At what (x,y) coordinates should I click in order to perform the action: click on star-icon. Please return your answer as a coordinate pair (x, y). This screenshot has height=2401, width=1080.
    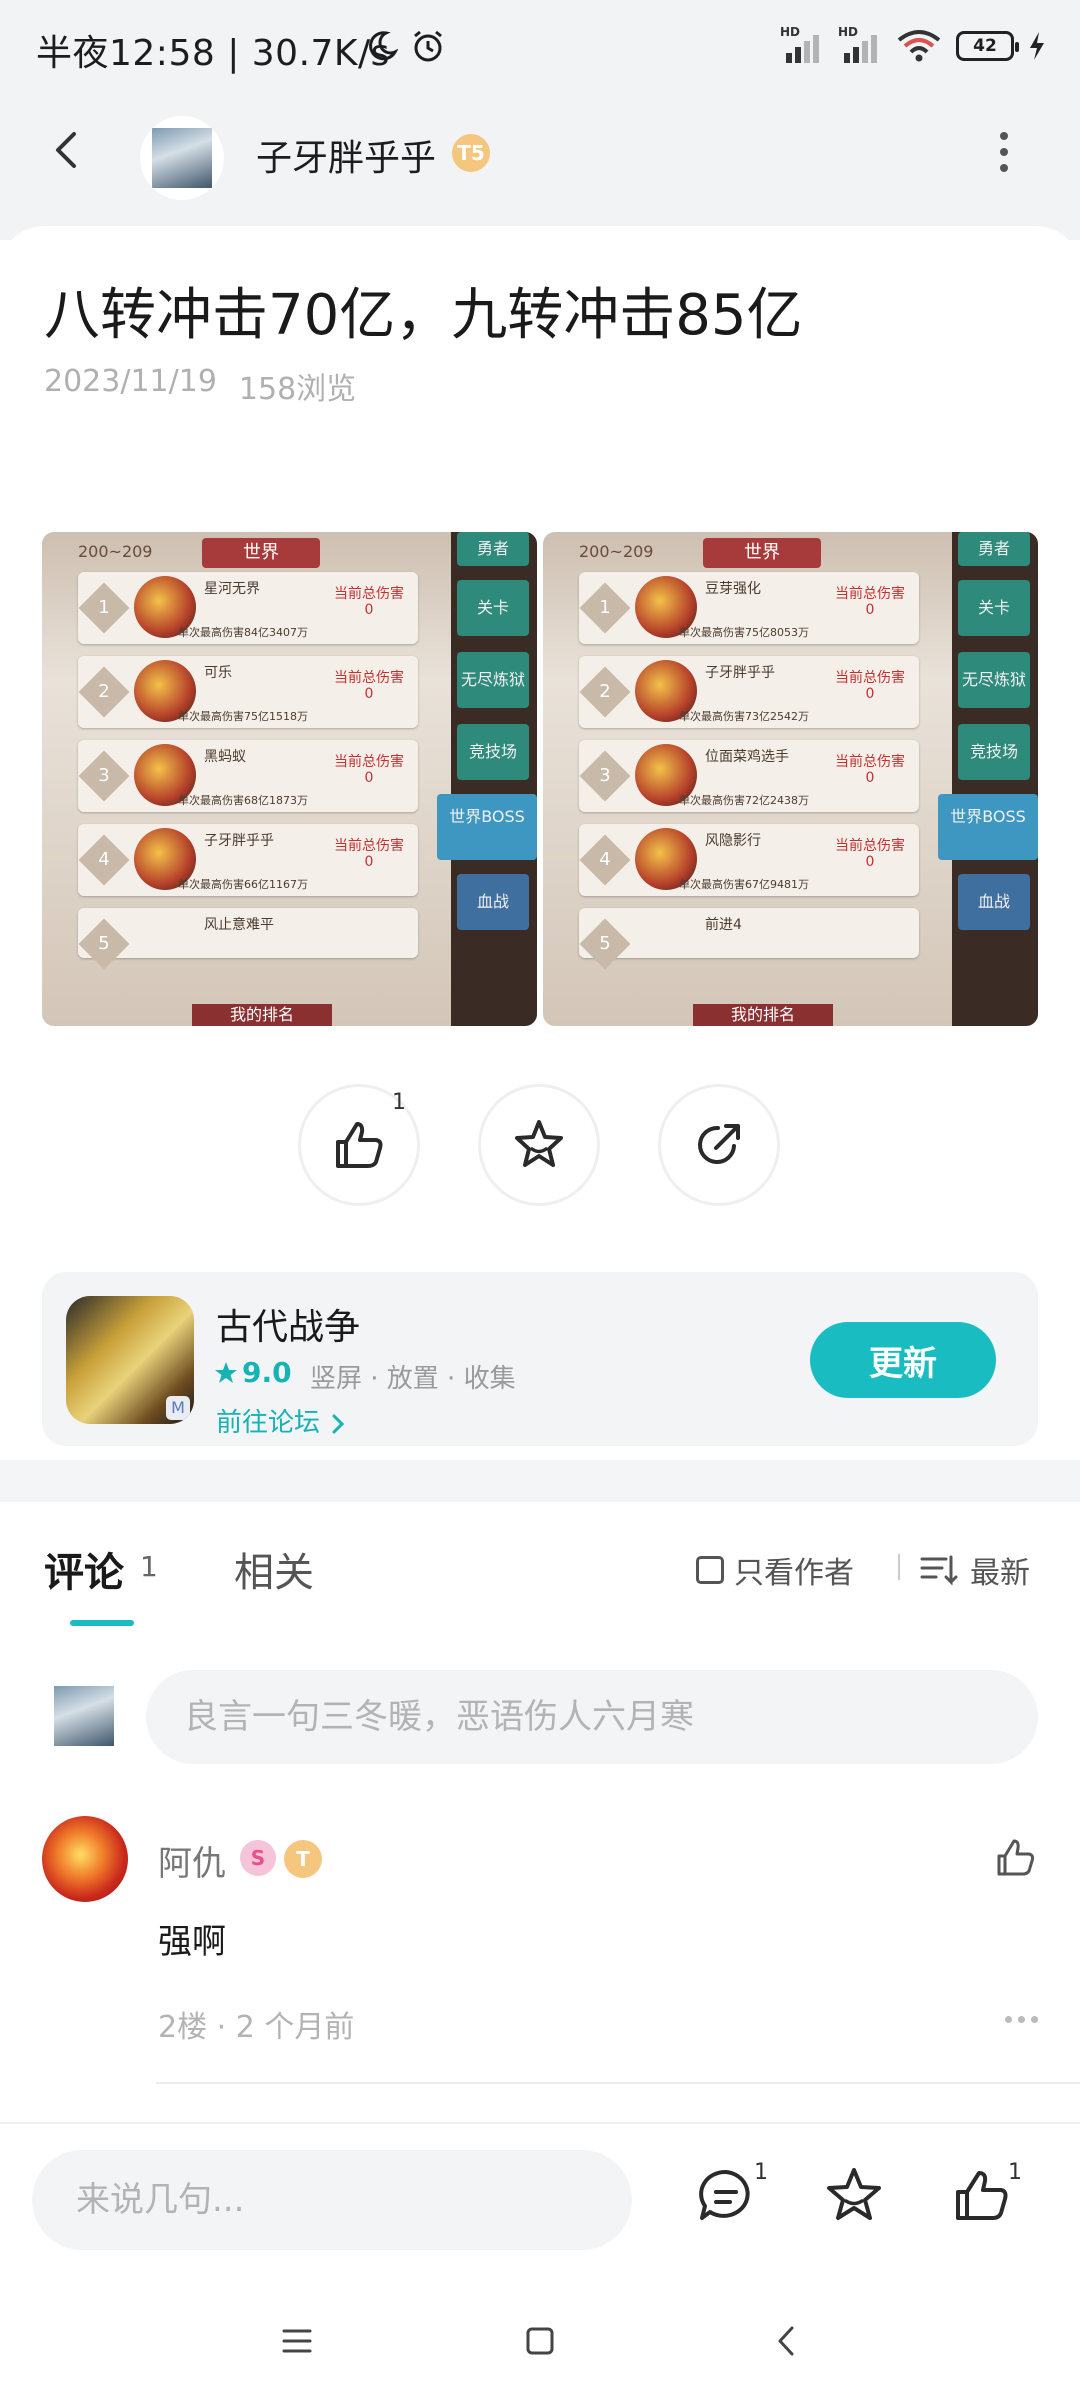
    Looking at the image, I should click on (539, 1143).